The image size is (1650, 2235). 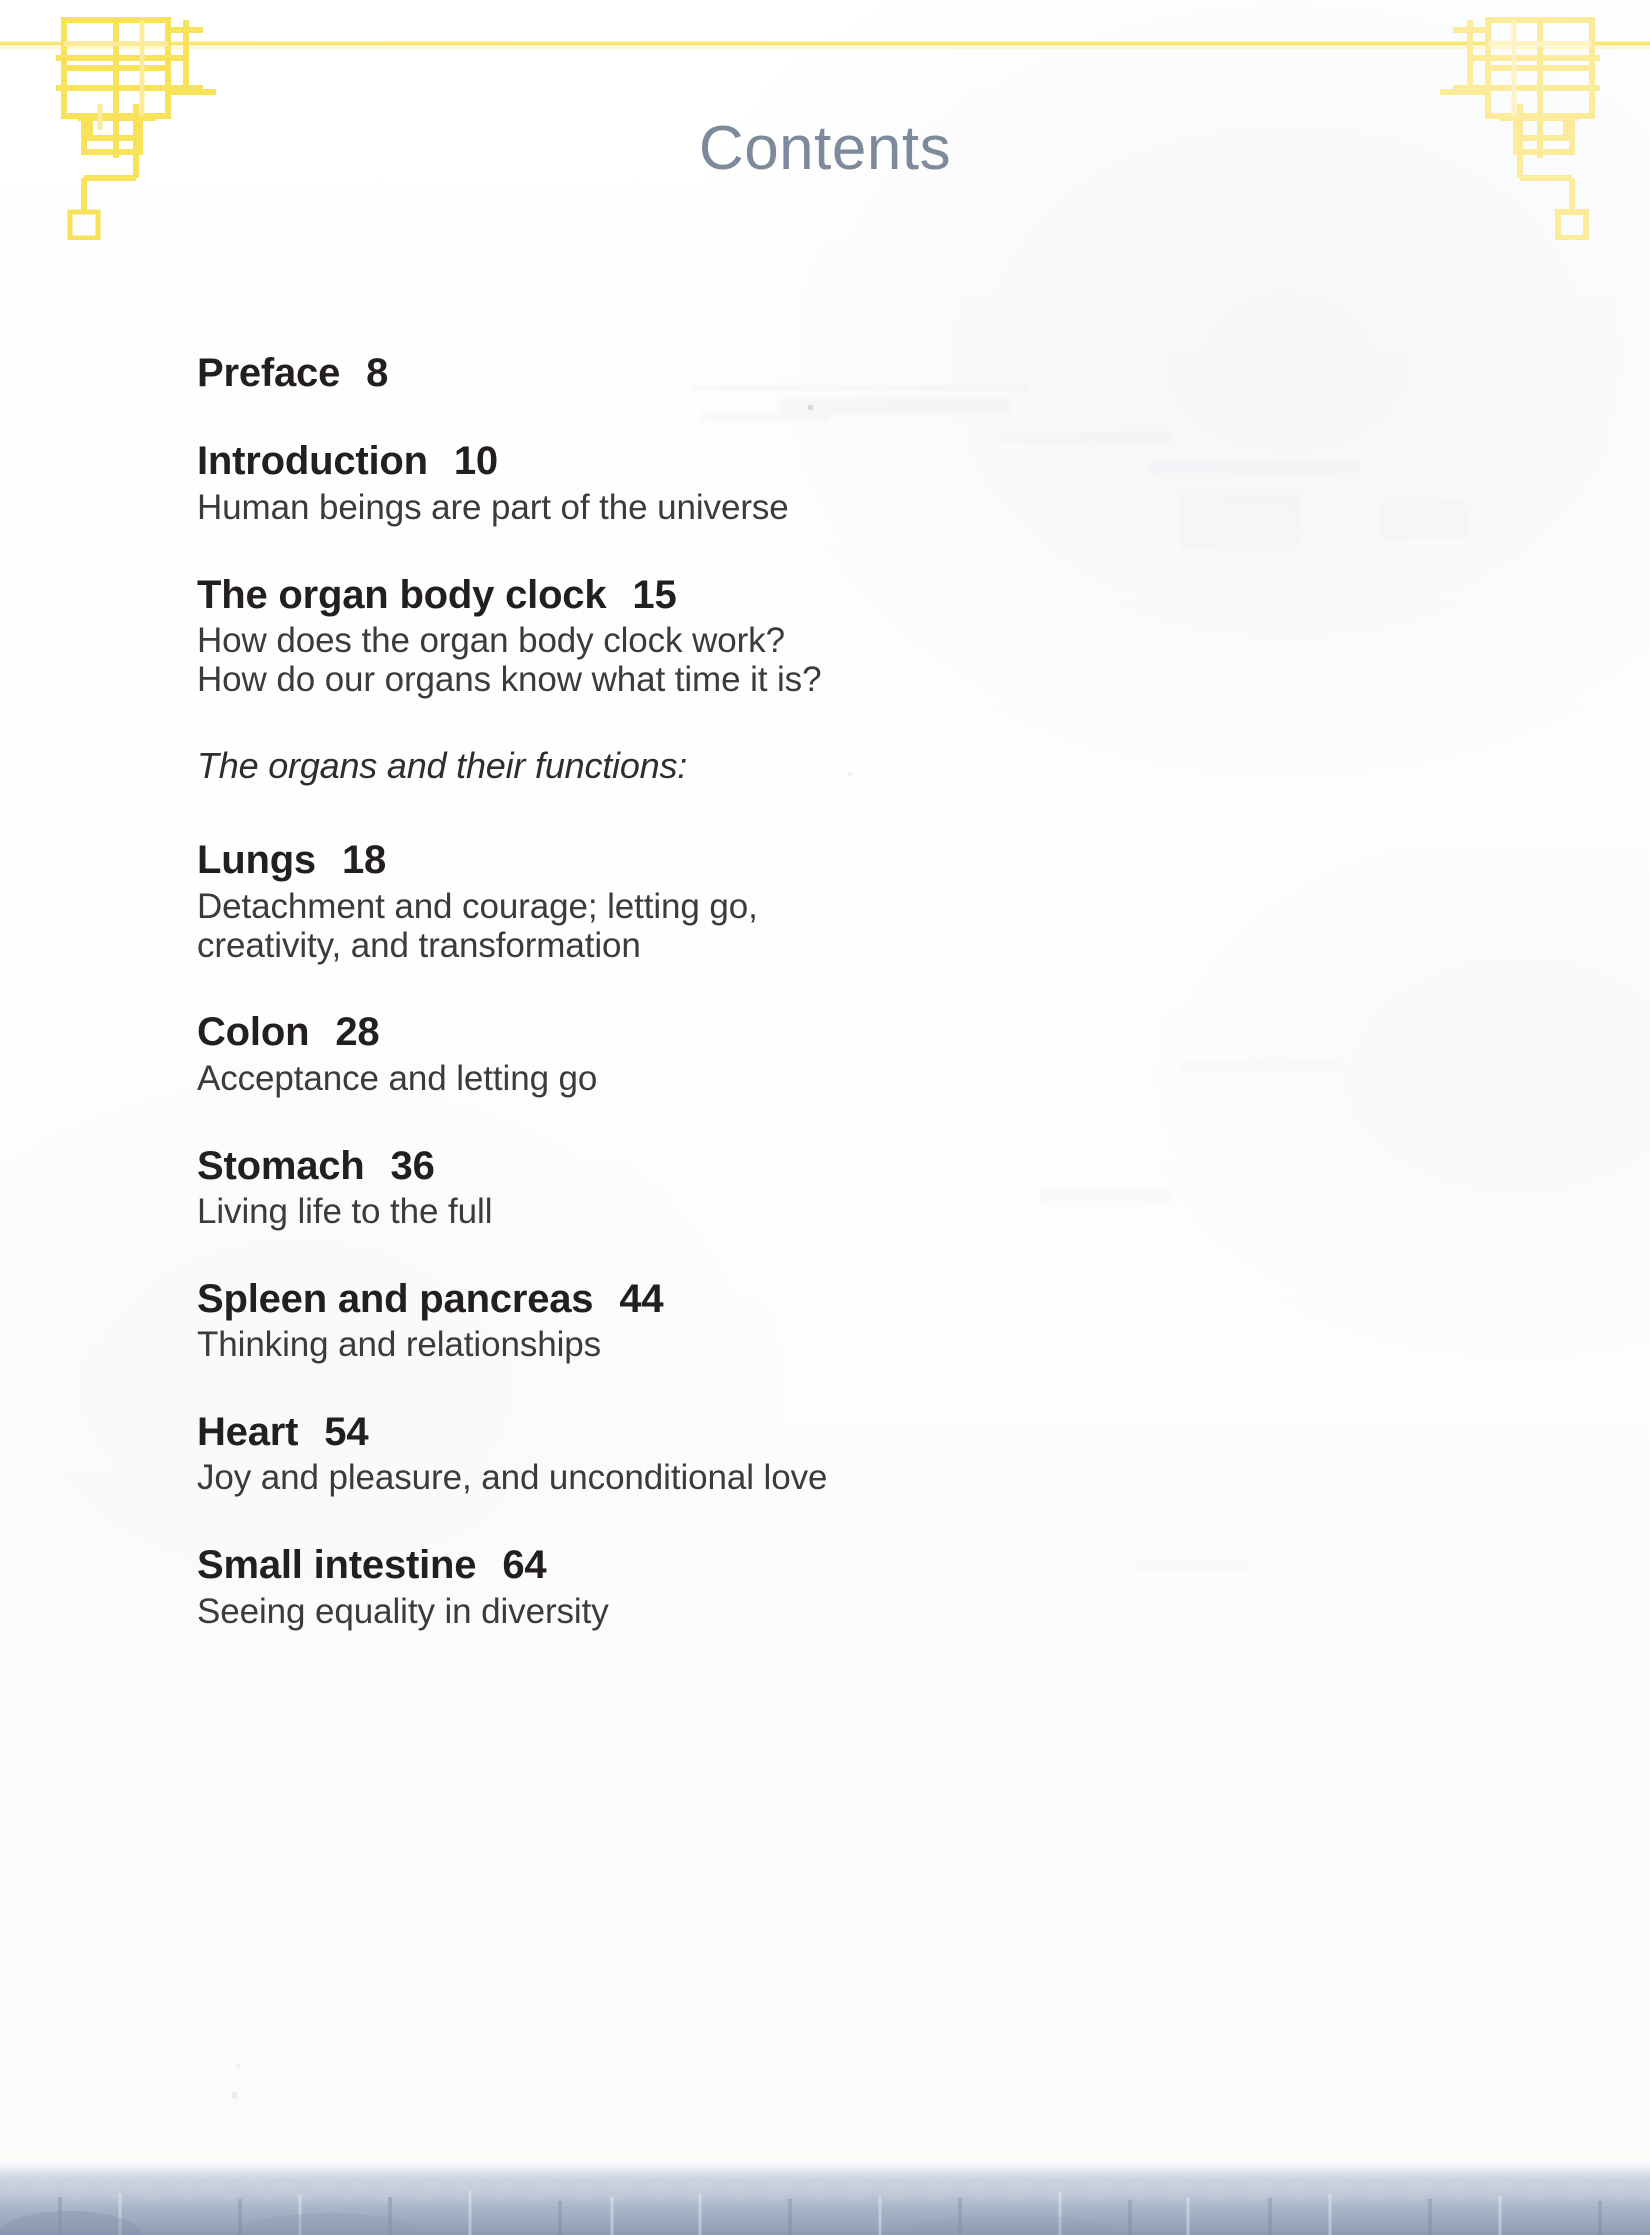 I want to click on toc-subtitle-line: creativity, and transformation, so click(x=419, y=945).